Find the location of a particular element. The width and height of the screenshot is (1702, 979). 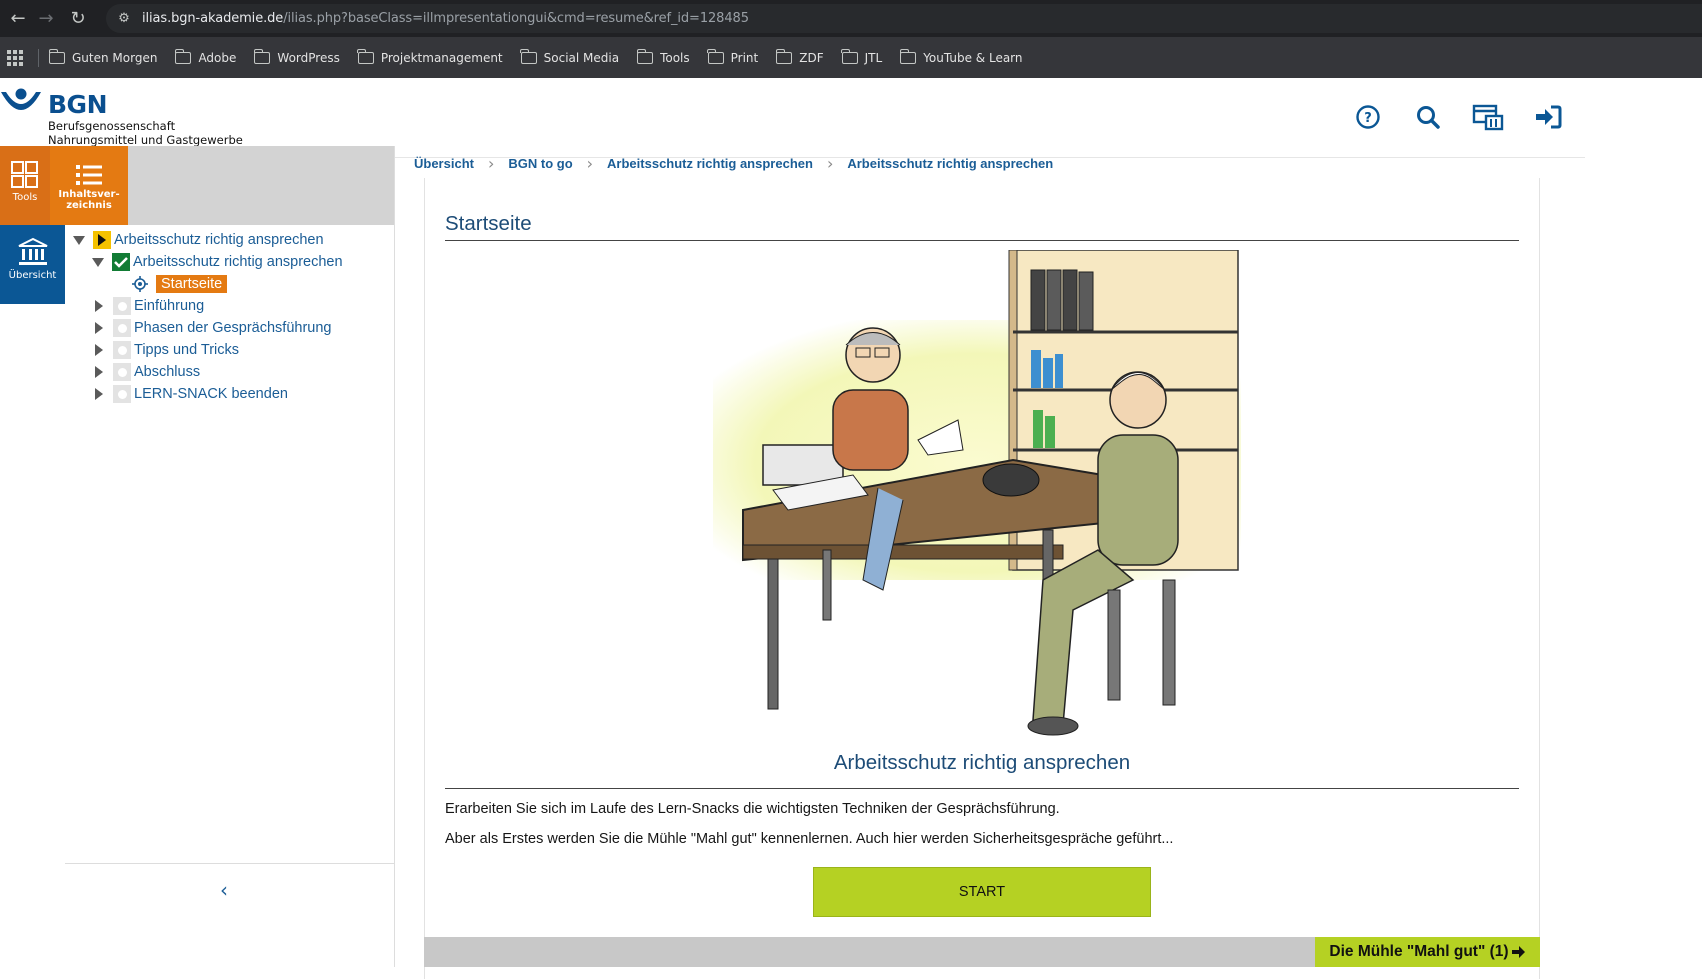

tree-node: LERN-SNACK beenden is located at coordinates (191, 394).